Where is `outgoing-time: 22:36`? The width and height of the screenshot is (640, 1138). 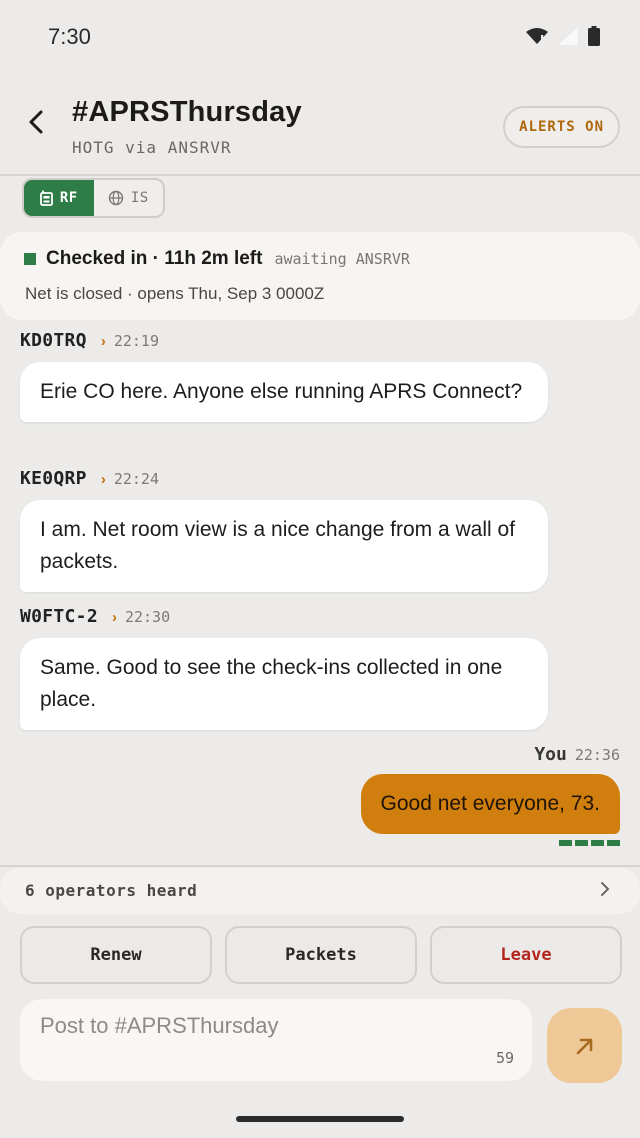 outgoing-time: 22:36 is located at coordinates (597, 755).